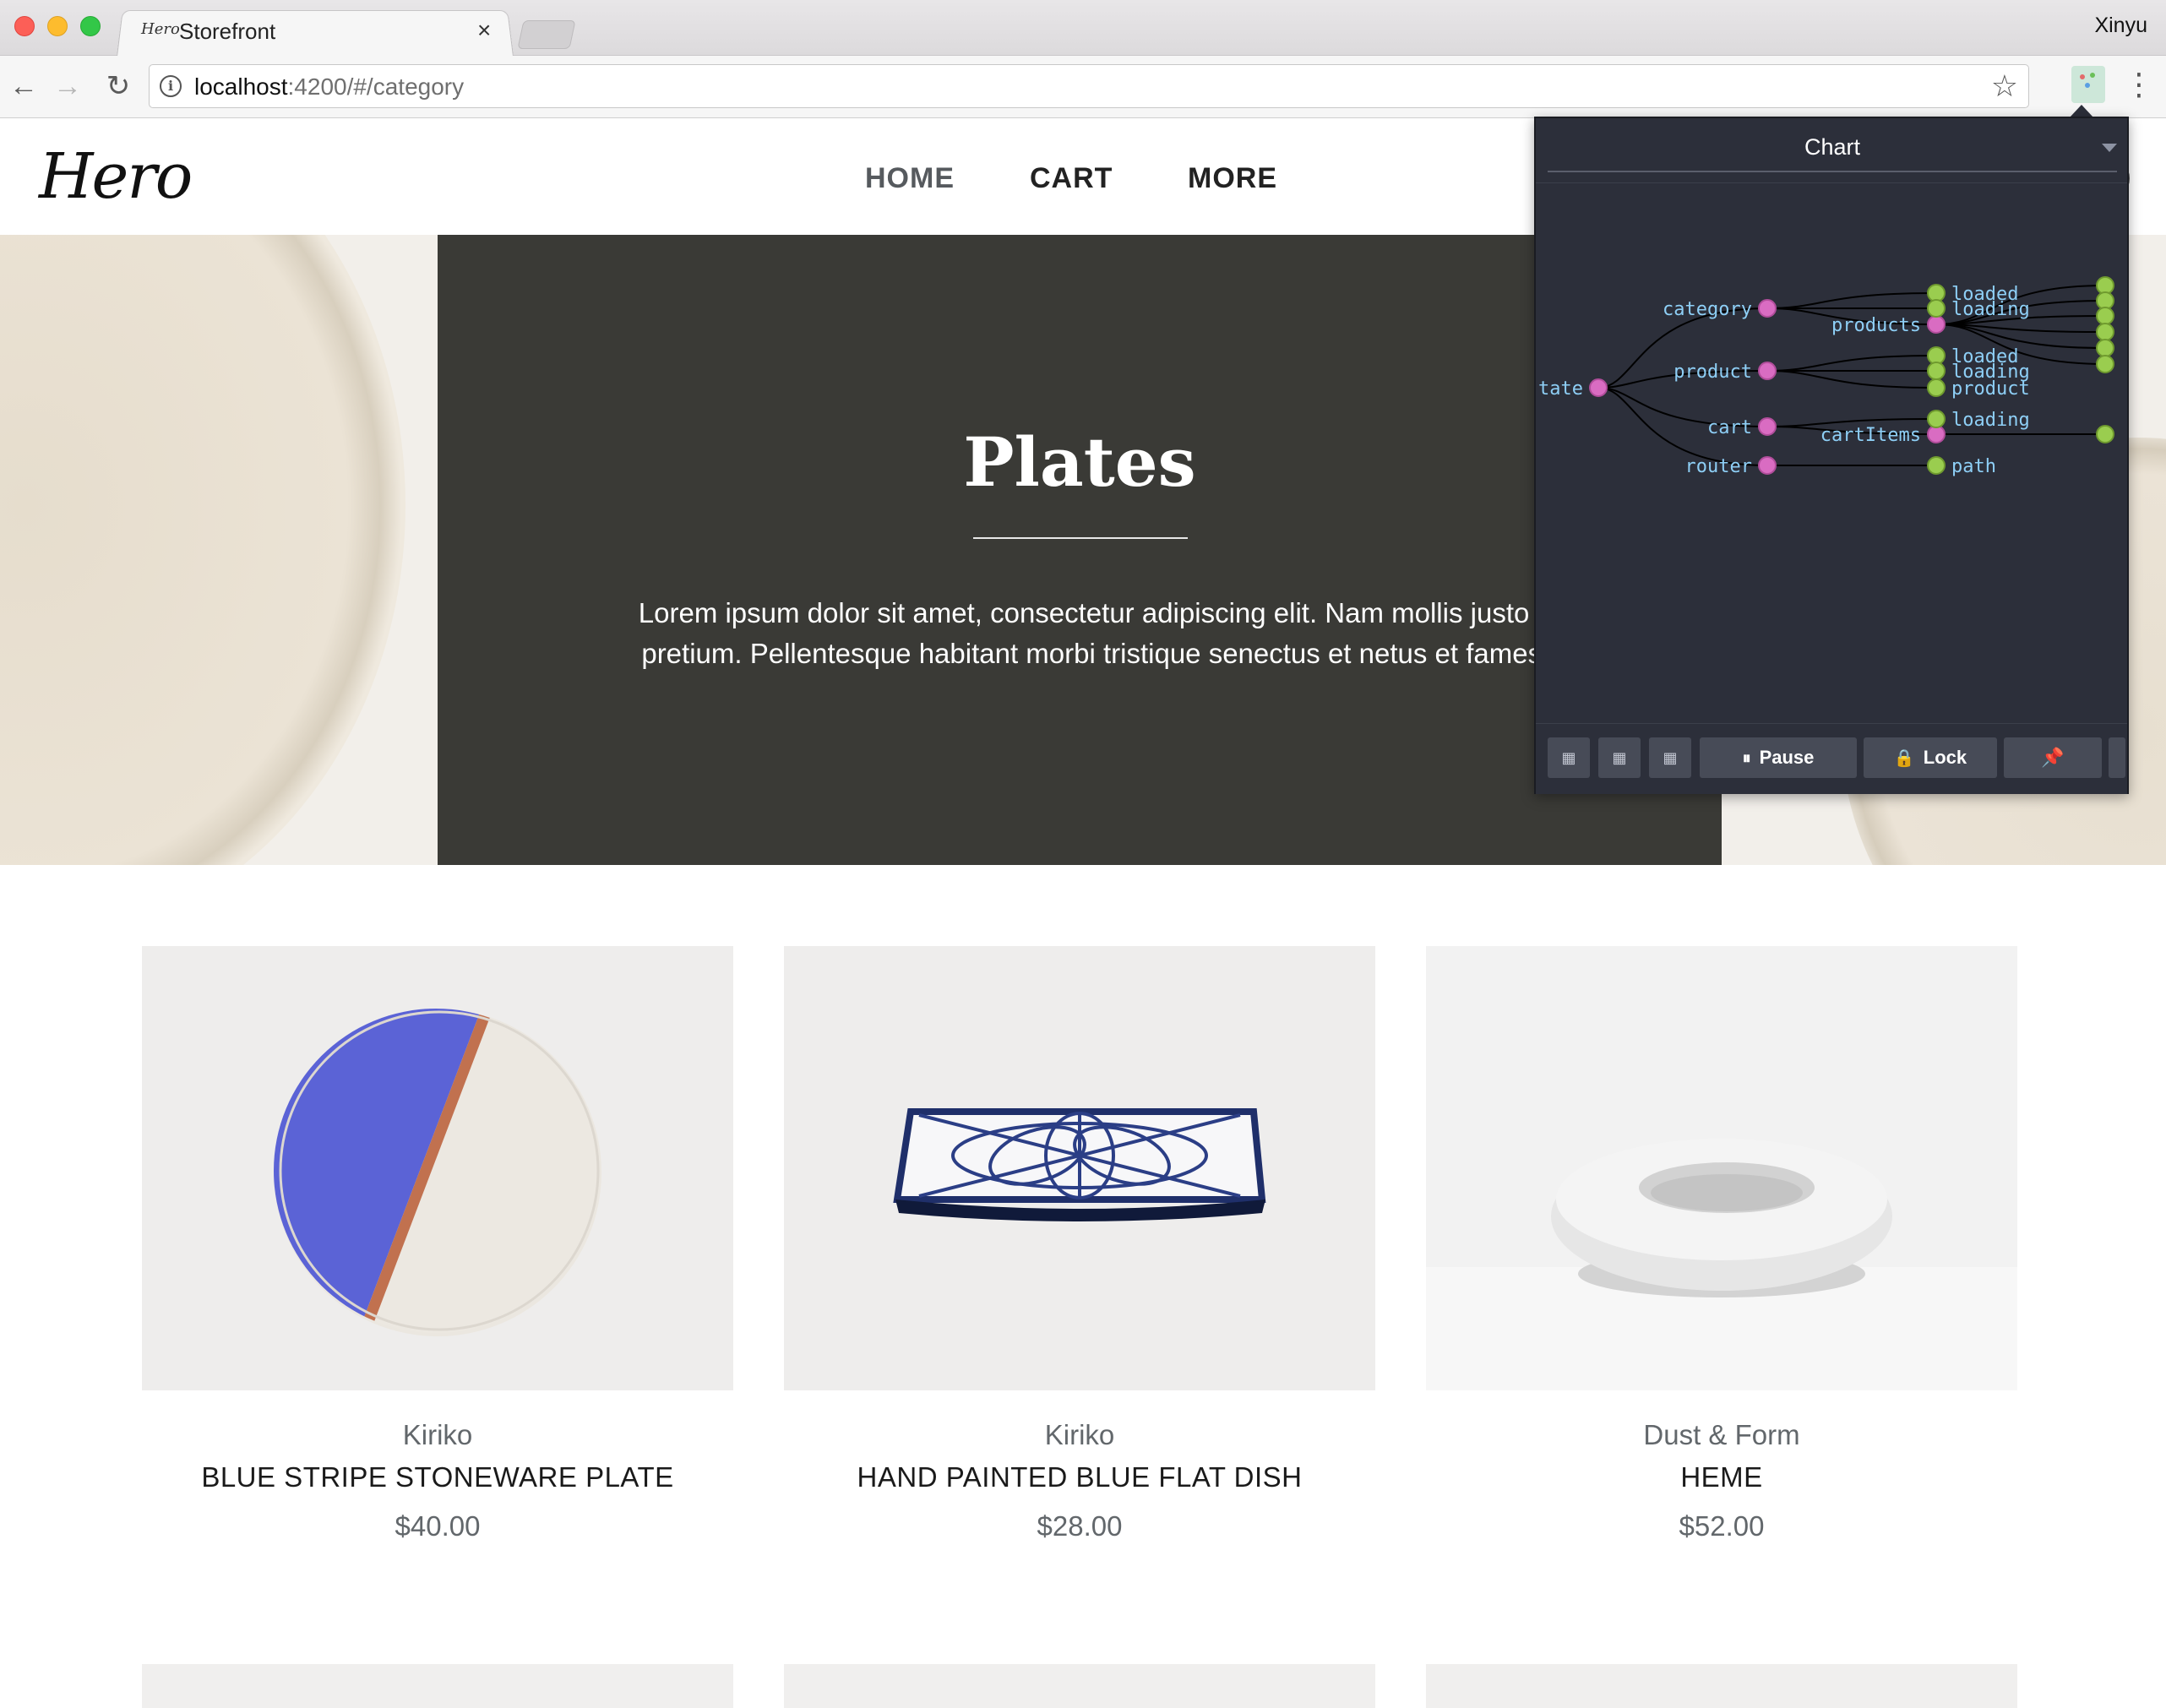  Describe the element at coordinates (24, 26) in the screenshot. I see `close-window-button` at that location.